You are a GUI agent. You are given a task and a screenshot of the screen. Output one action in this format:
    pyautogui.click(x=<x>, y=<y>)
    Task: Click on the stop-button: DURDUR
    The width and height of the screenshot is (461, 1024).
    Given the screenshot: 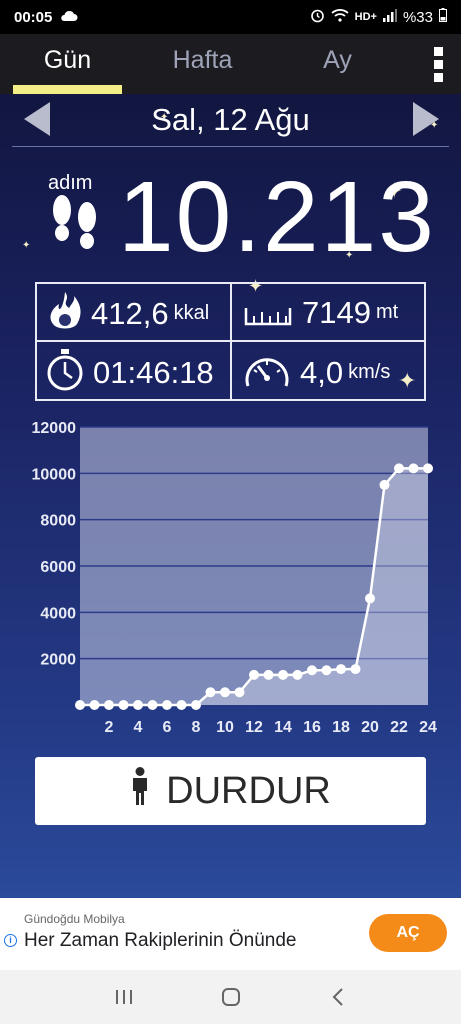 What is the action you would take?
    pyautogui.click(x=230, y=791)
    